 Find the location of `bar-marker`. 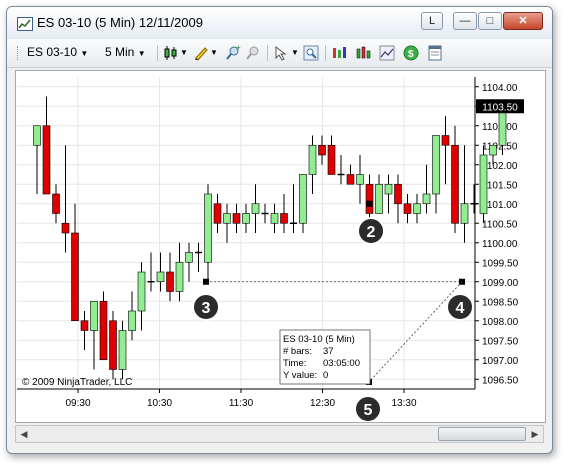

bar-marker is located at coordinates (369, 203).